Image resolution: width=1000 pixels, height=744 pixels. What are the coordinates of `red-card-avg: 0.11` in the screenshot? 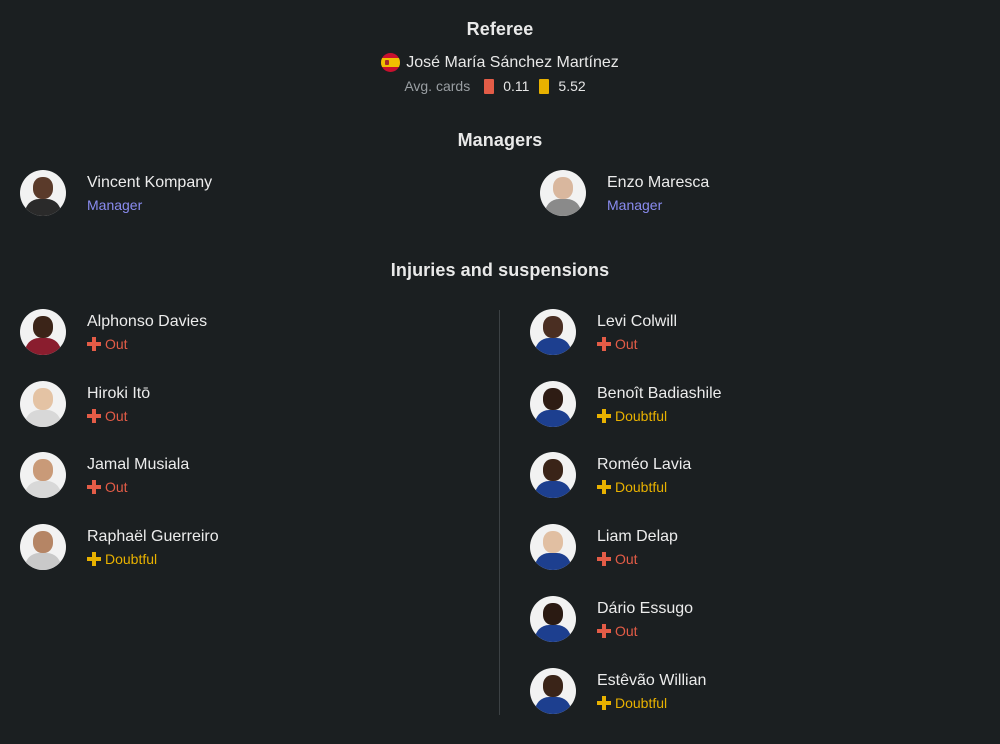 It's located at (516, 86).